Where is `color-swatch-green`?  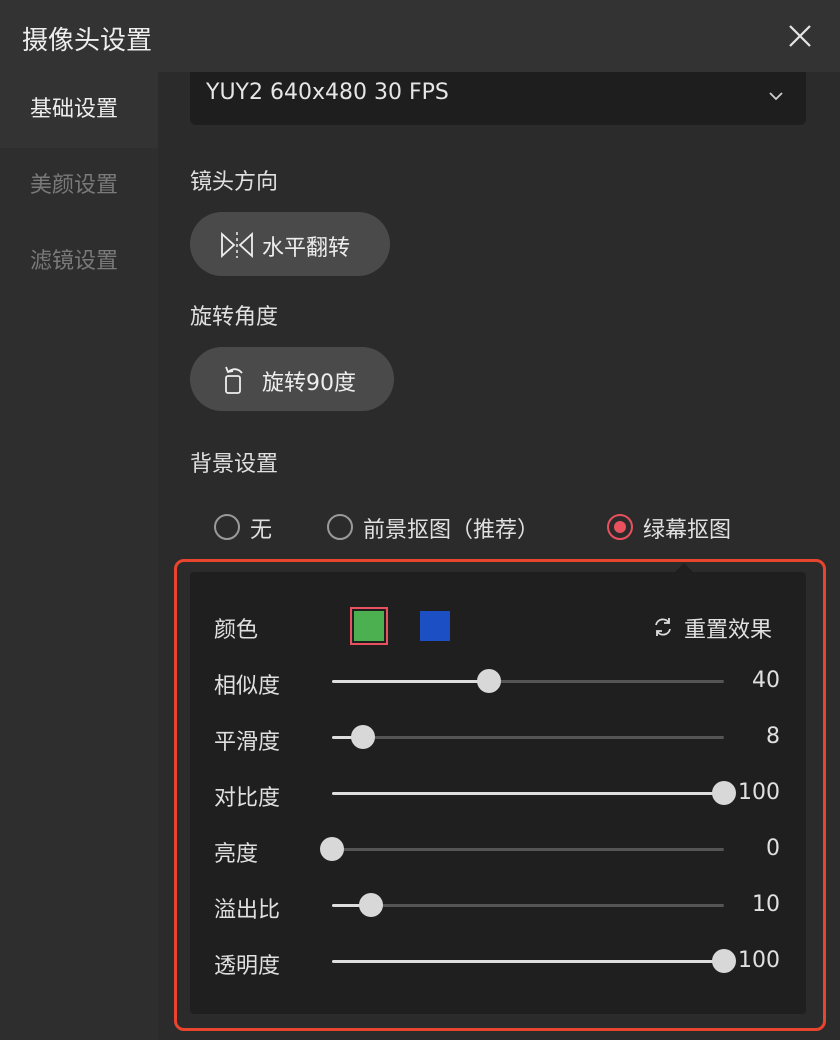 color-swatch-green is located at coordinates (369, 626).